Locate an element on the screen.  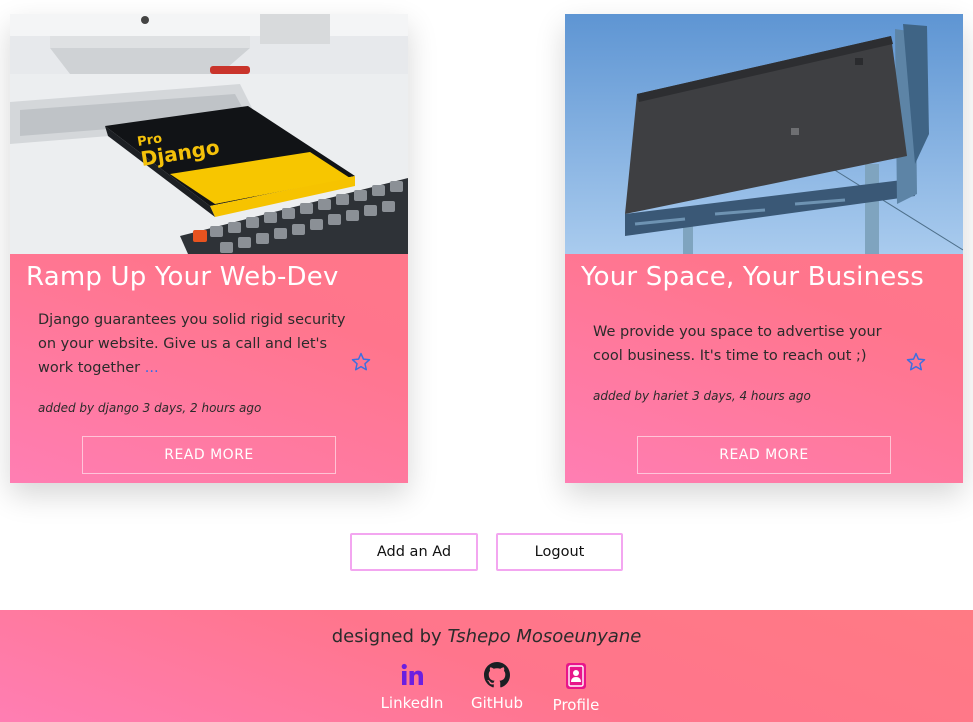
github-icon is located at coordinates (497, 675).